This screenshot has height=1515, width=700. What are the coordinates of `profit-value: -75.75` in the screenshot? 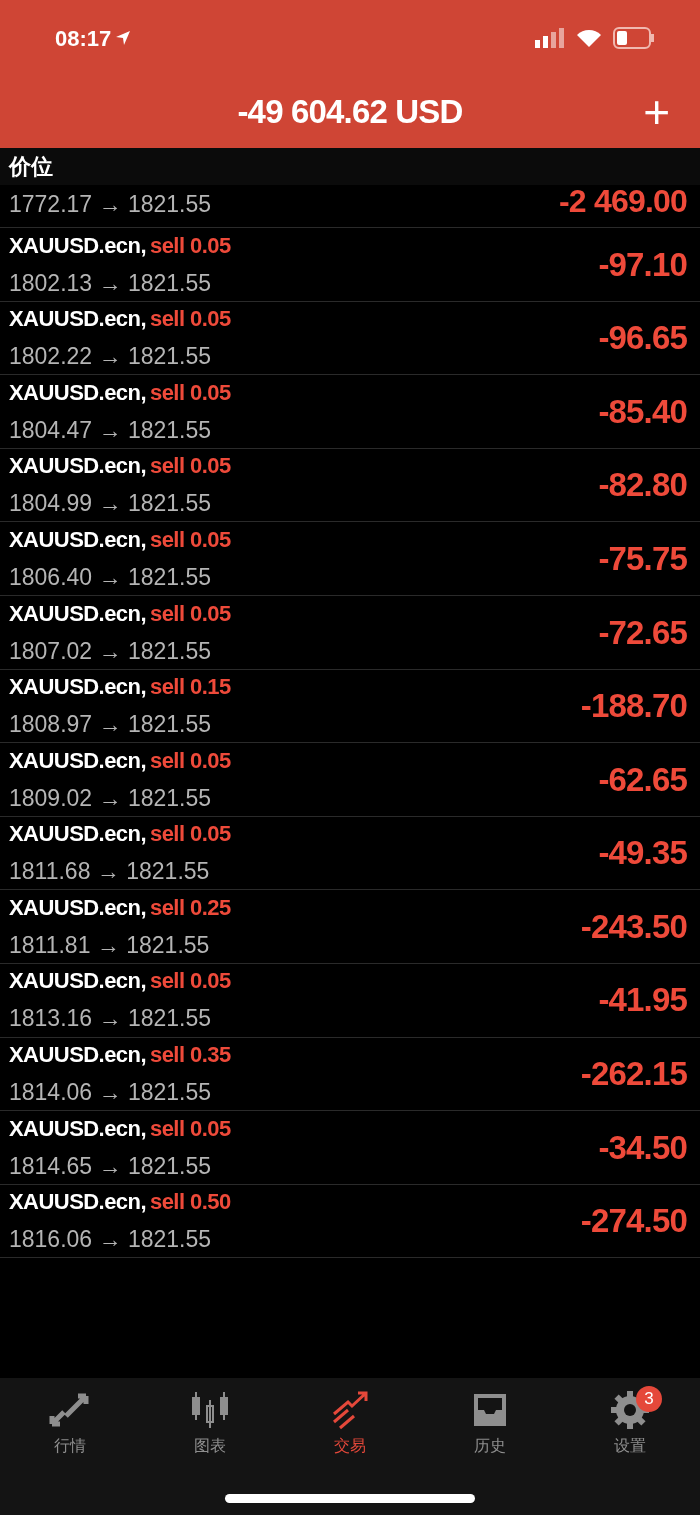 It's located at (642, 558).